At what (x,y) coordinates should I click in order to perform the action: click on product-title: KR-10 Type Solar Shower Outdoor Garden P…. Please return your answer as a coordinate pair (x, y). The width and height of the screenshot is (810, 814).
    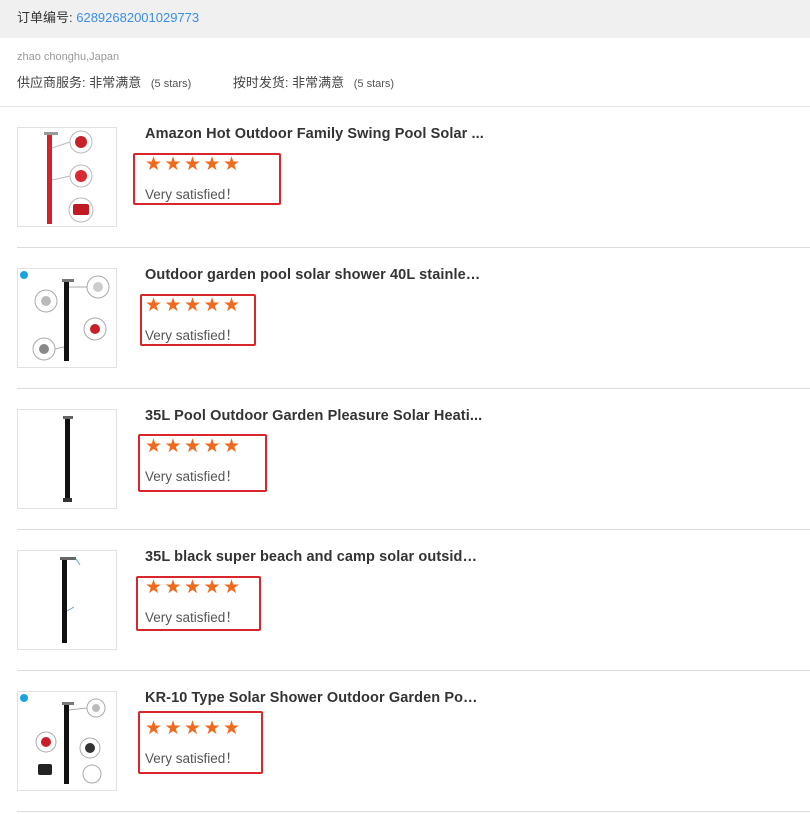
    Looking at the image, I should click on (315, 698).